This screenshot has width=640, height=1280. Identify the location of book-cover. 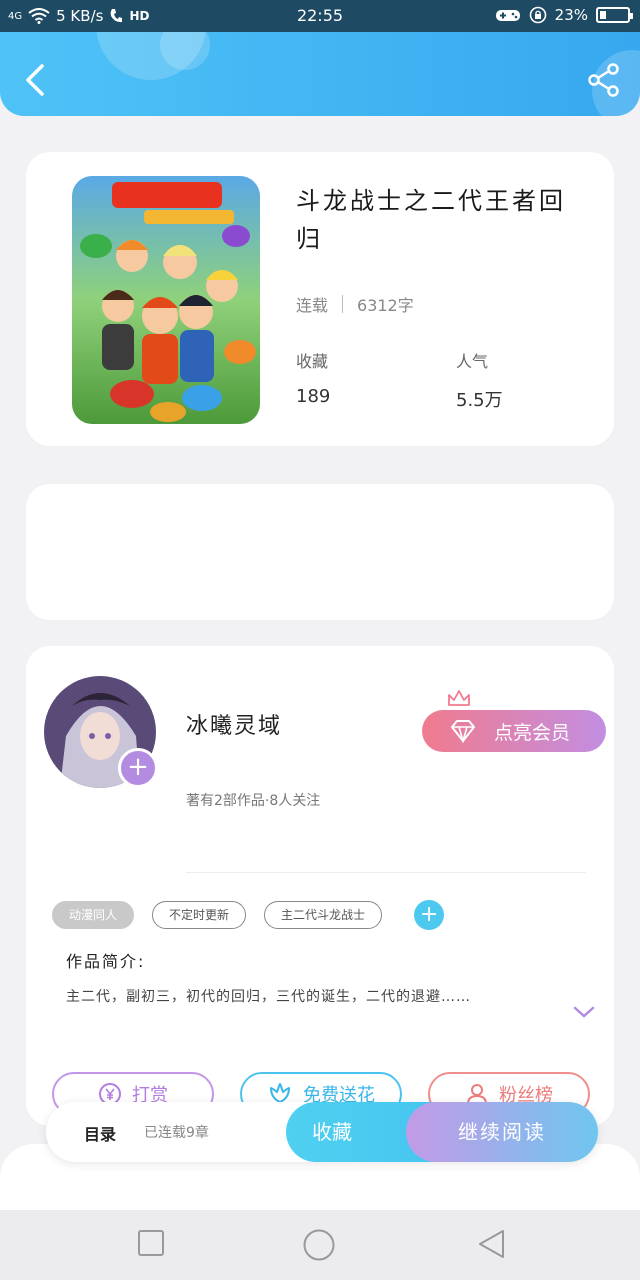
(166, 300).